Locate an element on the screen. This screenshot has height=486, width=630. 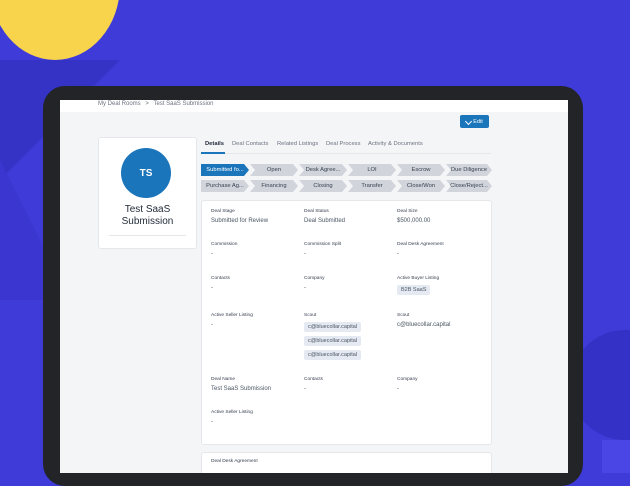
field-label-commission-split: Commission Split is located at coordinates (323, 244).